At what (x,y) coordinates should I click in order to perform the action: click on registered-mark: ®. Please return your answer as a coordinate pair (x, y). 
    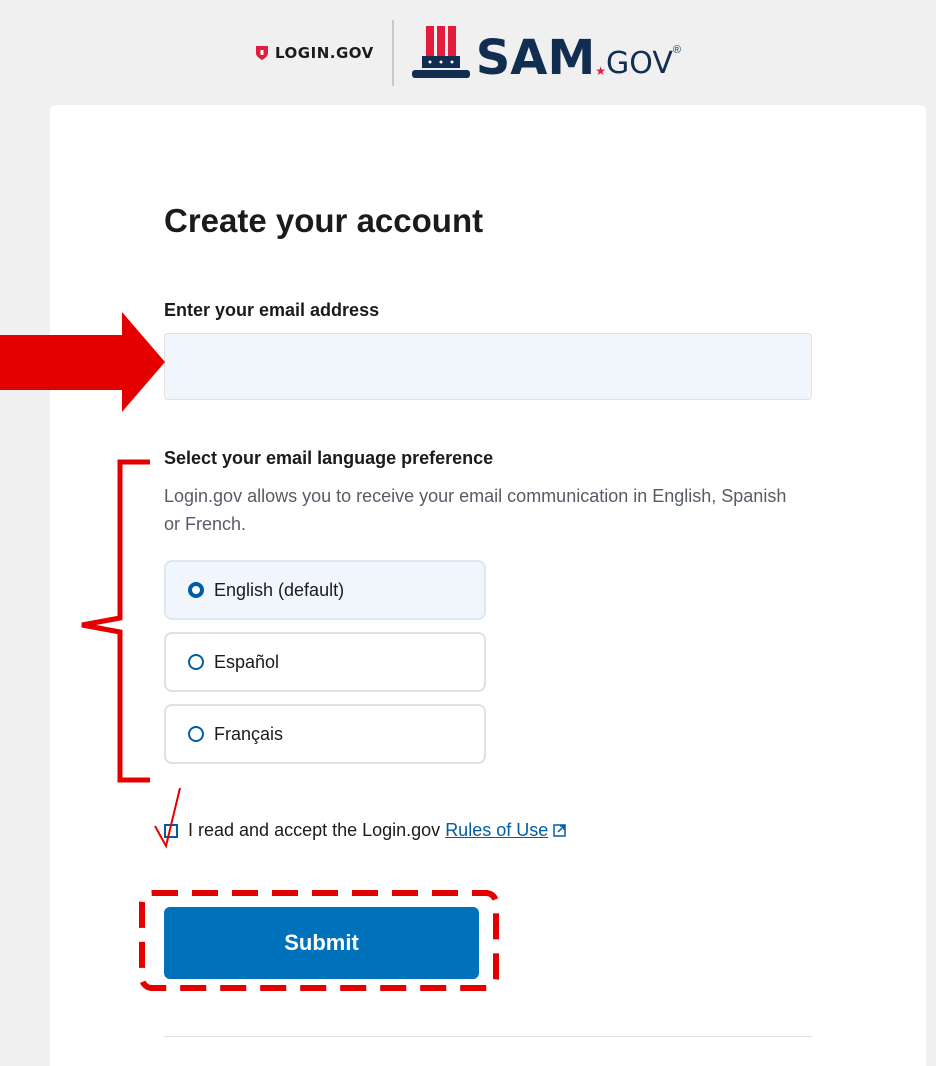
    Looking at the image, I should click on (676, 49).